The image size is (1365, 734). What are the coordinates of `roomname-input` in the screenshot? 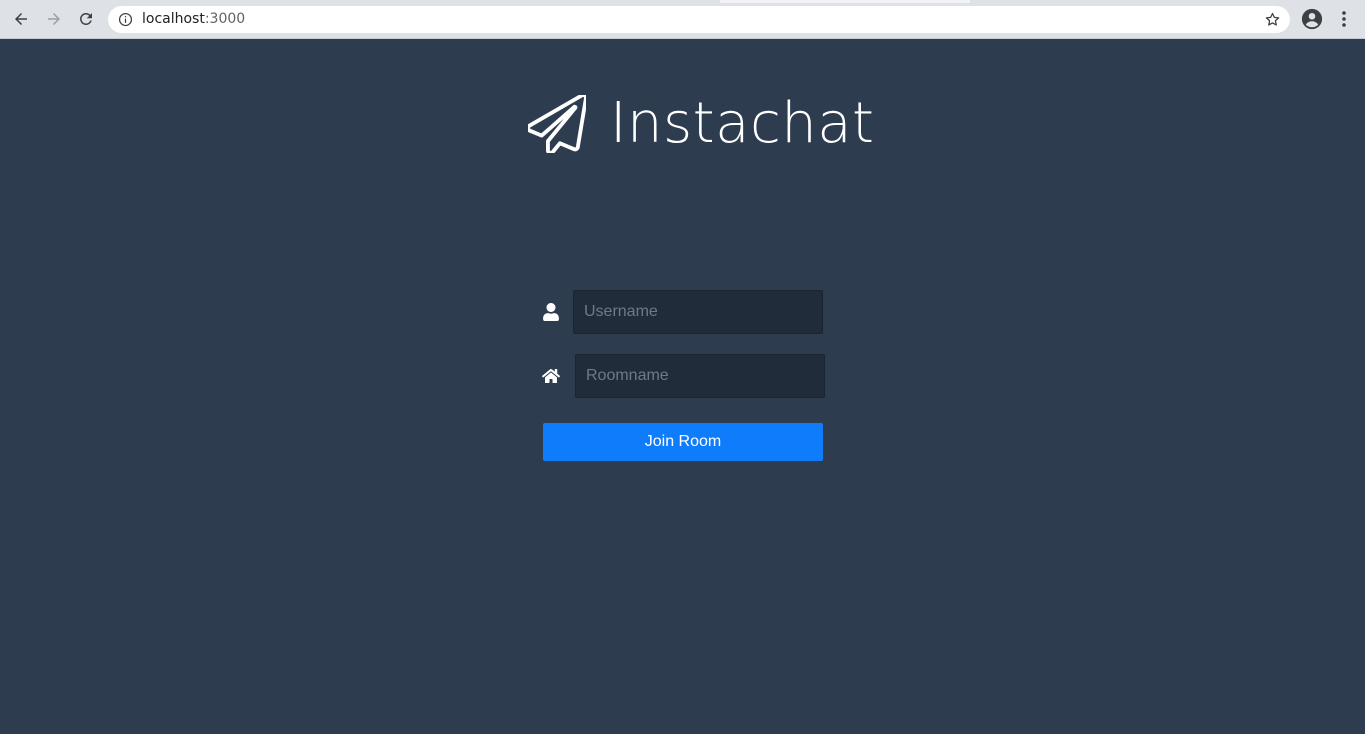 It's located at (700, 376).